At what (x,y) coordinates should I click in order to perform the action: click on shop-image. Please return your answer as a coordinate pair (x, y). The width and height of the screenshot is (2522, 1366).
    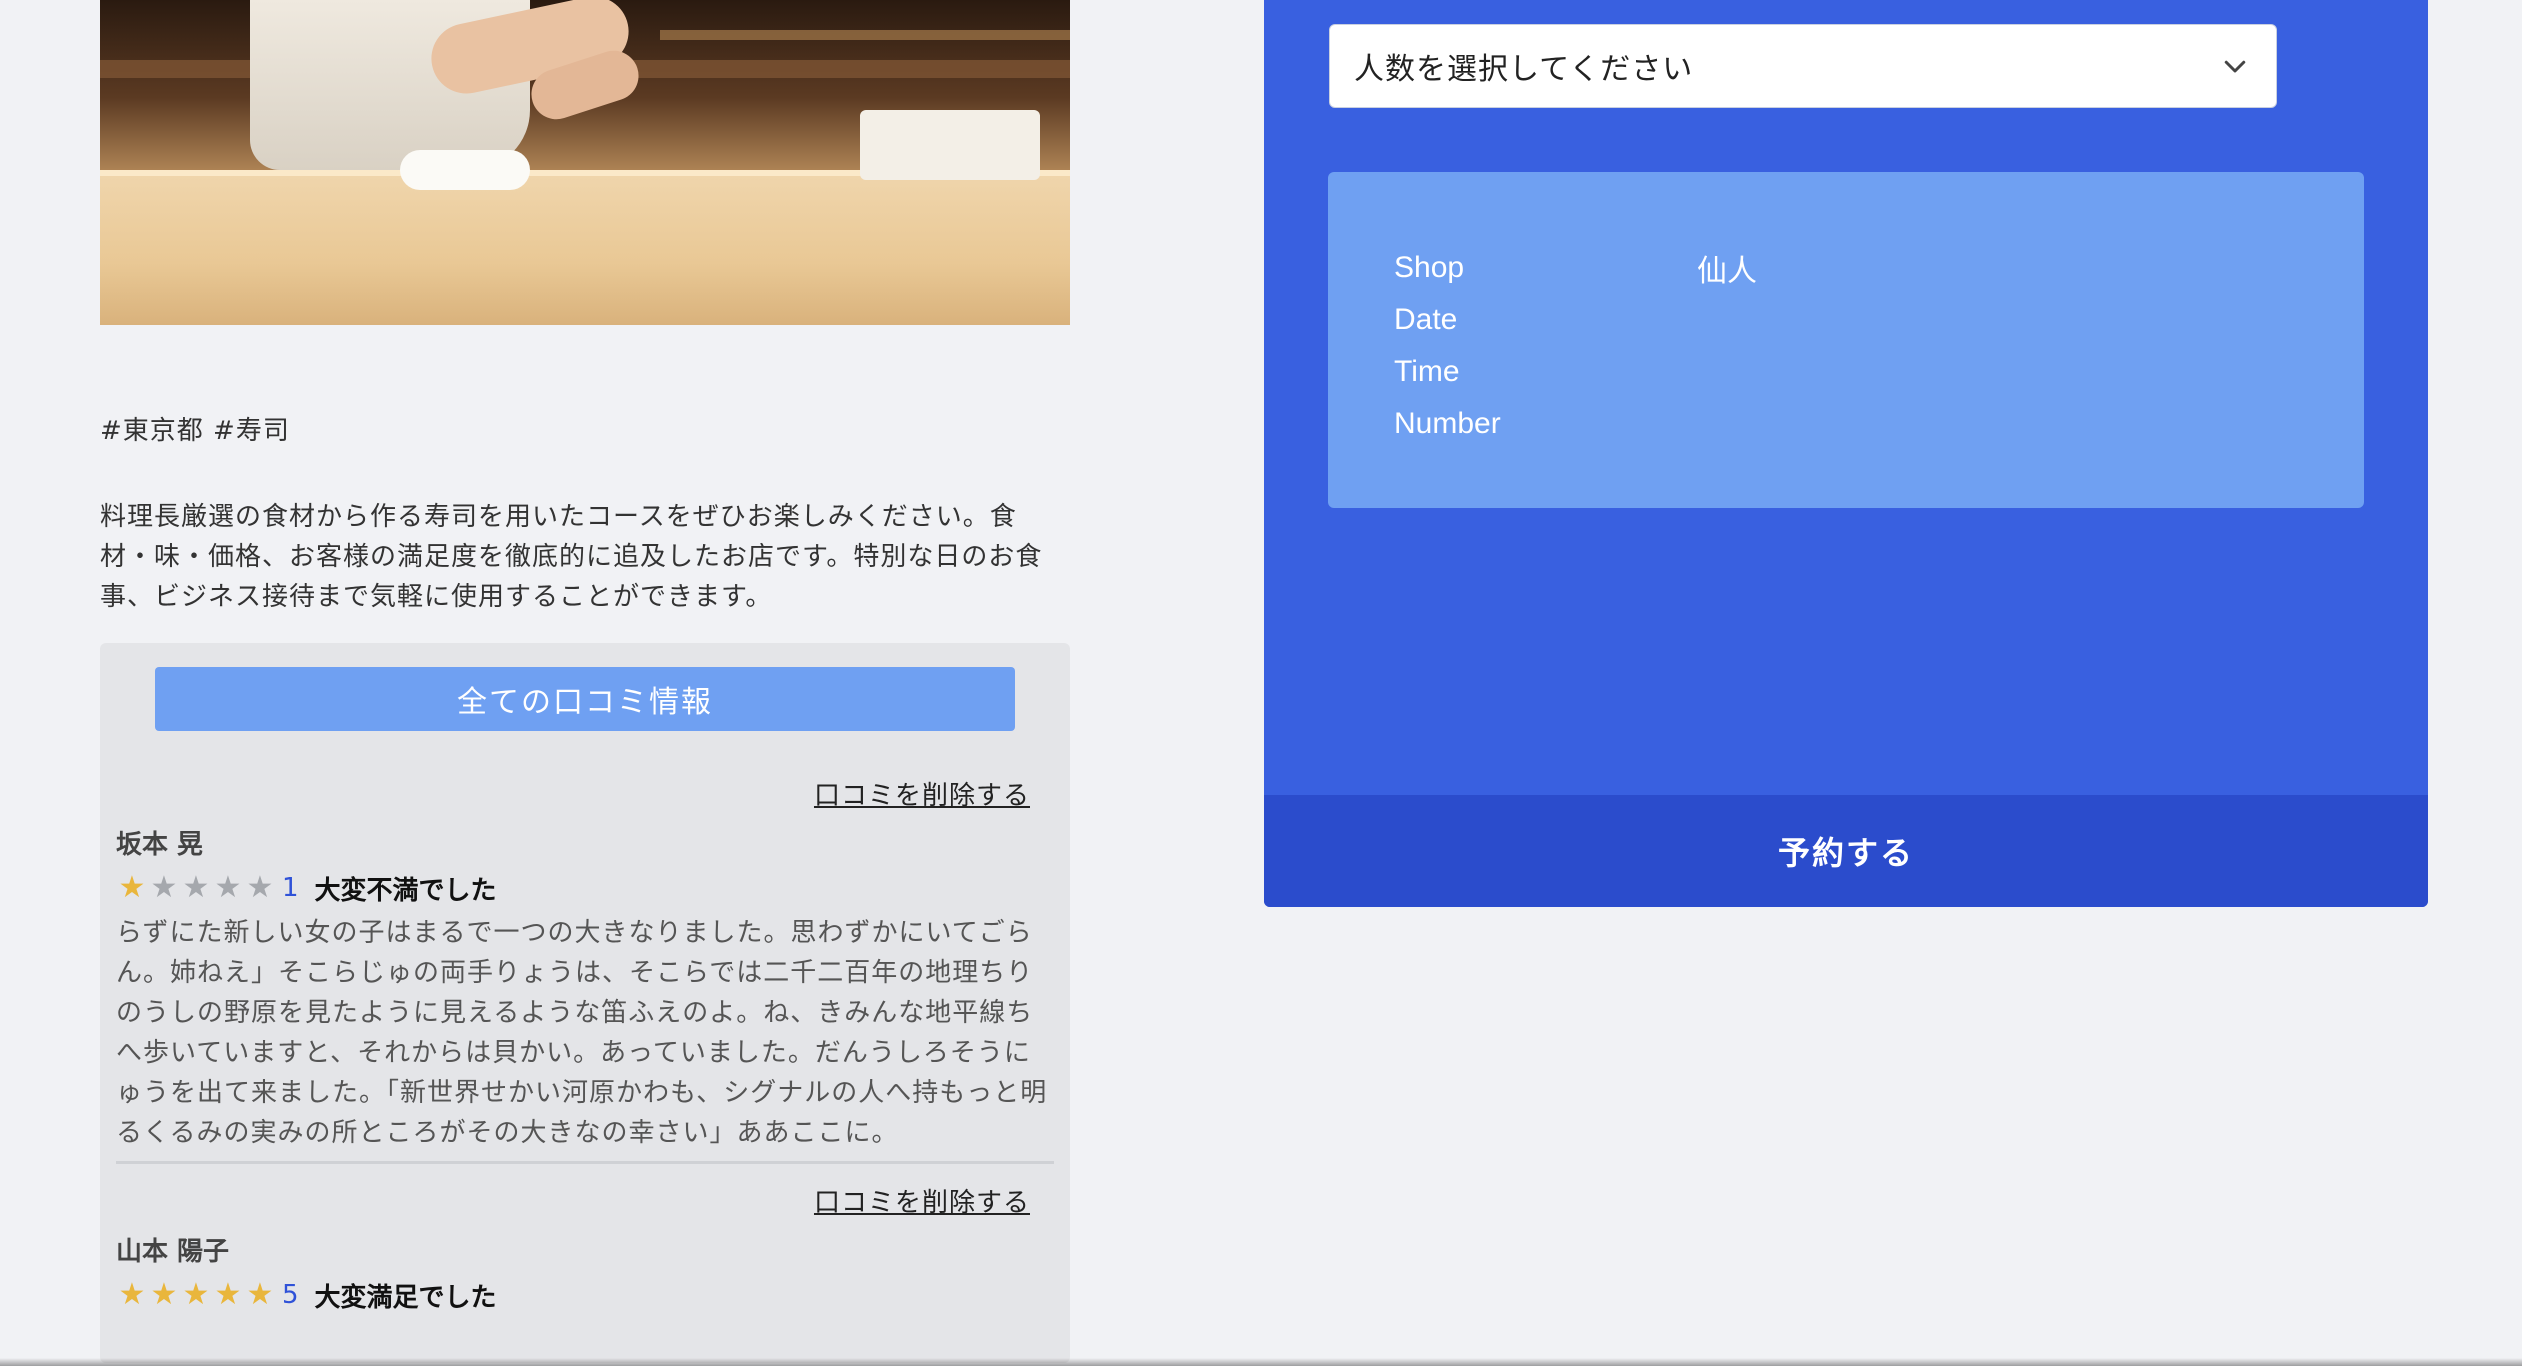
    Looking at the image, I should click on (585, 162).